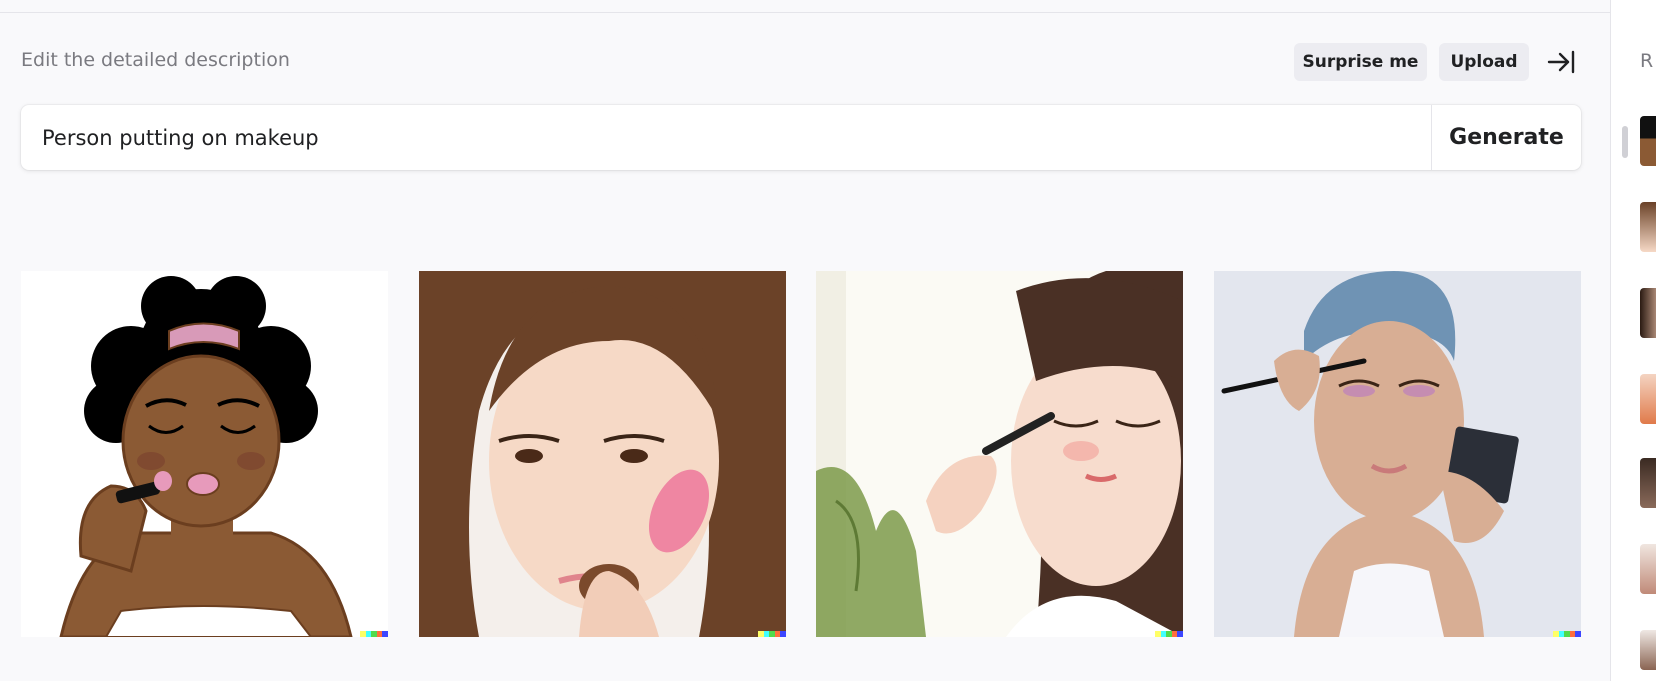 Image resolution: width=1656 pixels, height=681 pixels. Describe the element at coordinates (1506, 137) in the screenshot. I see `generate-button: Generate` at that location.